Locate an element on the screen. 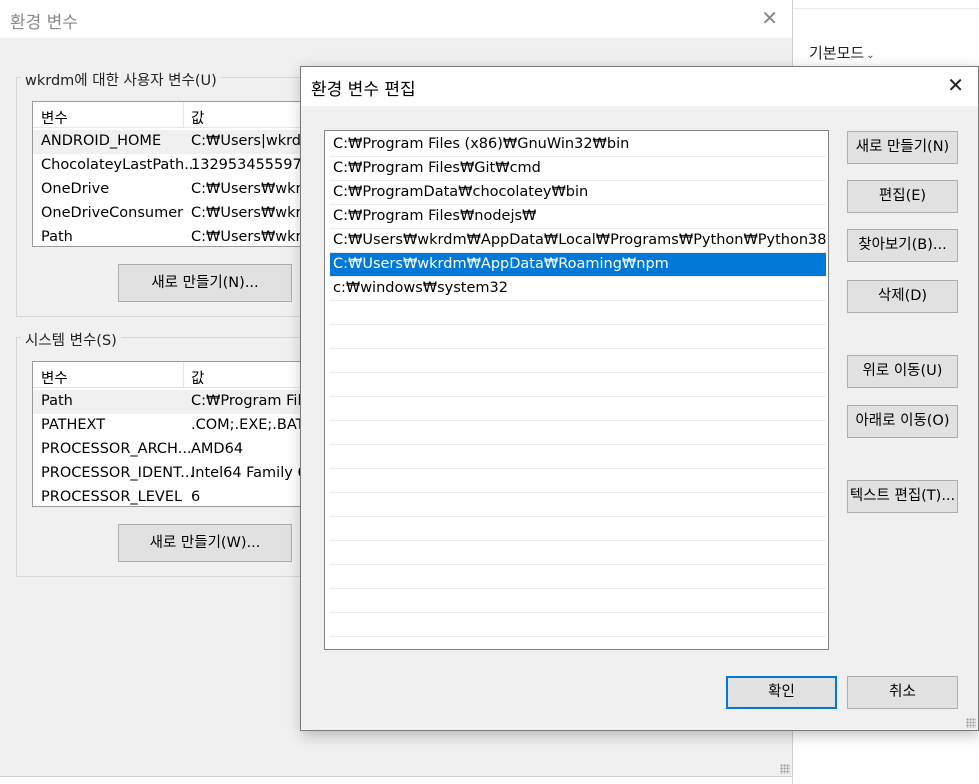 Image resolution: width=979 pixels, height=784 pixels. path-item: C:₩Program Files₩nodejs₩ is located at coordinates (578, 217).